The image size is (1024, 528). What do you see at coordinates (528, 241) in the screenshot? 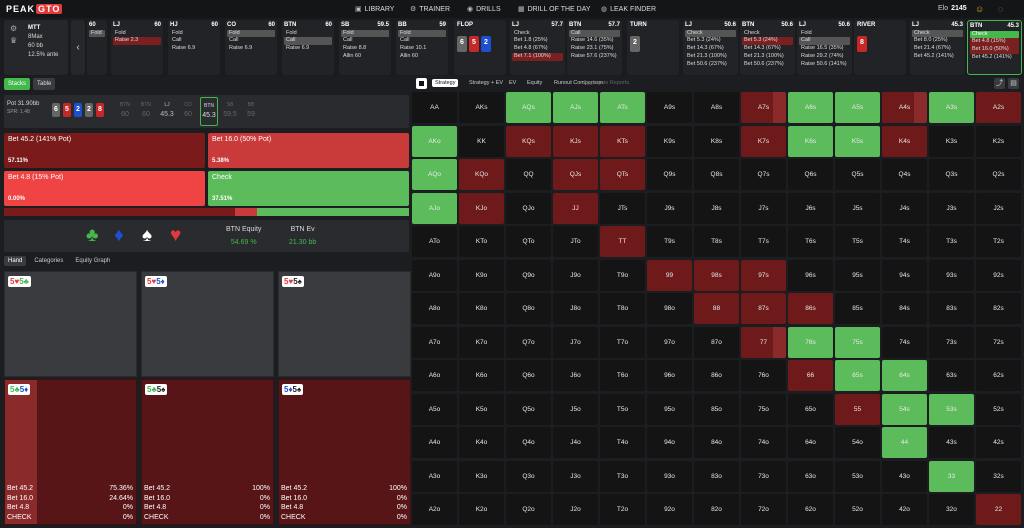
I see `range-cell: QTo` at bounding box center [528, 241].